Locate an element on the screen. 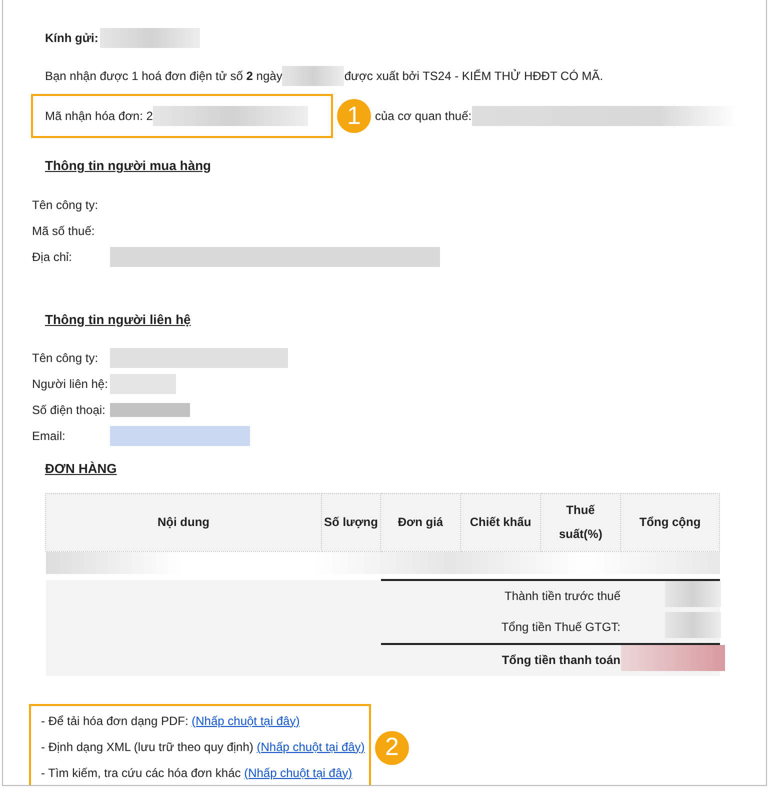 This screenshot has height=788, width=780. tax-authority-label: của cơ quan thuế: is located at coordinates (423, 116).